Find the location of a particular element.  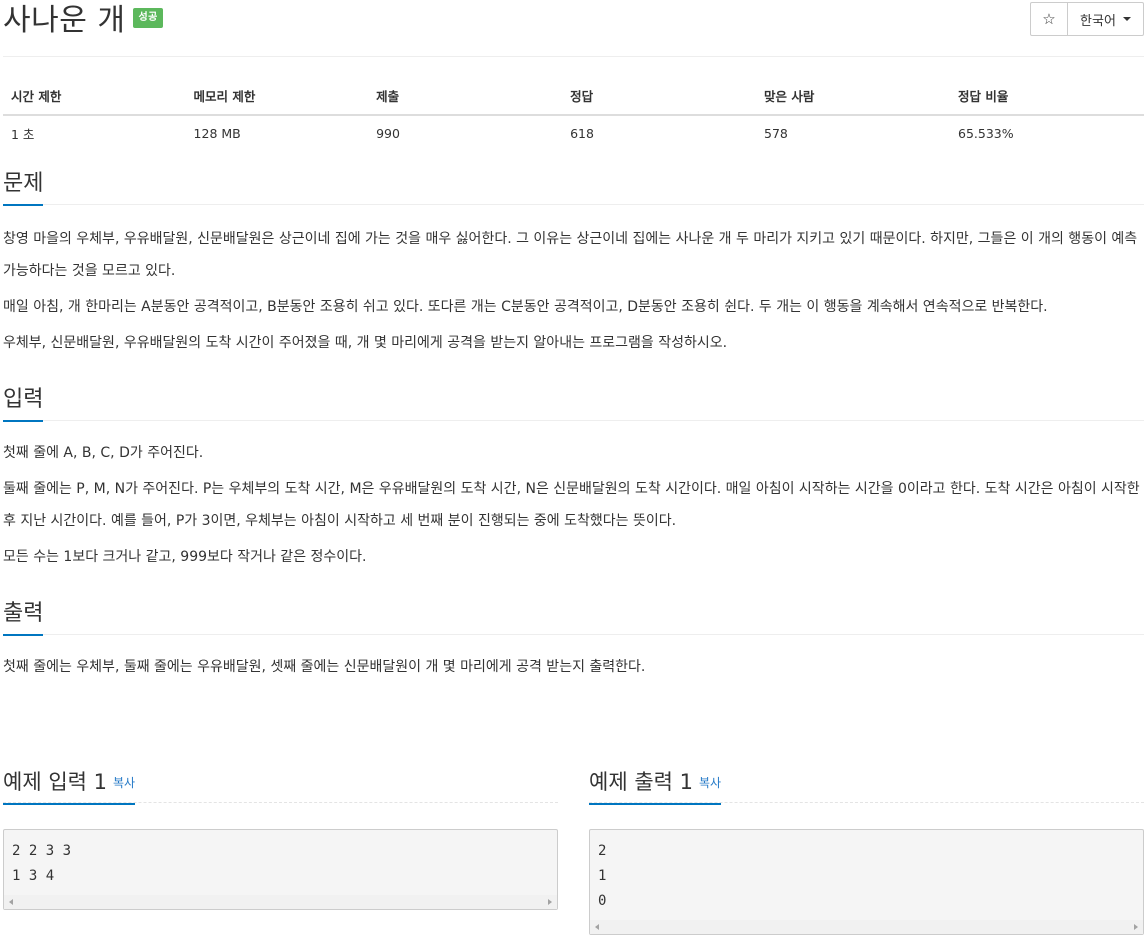

sample-input-code: 2 2 3 3 1 3 4 is located at coordinates (280, 869).